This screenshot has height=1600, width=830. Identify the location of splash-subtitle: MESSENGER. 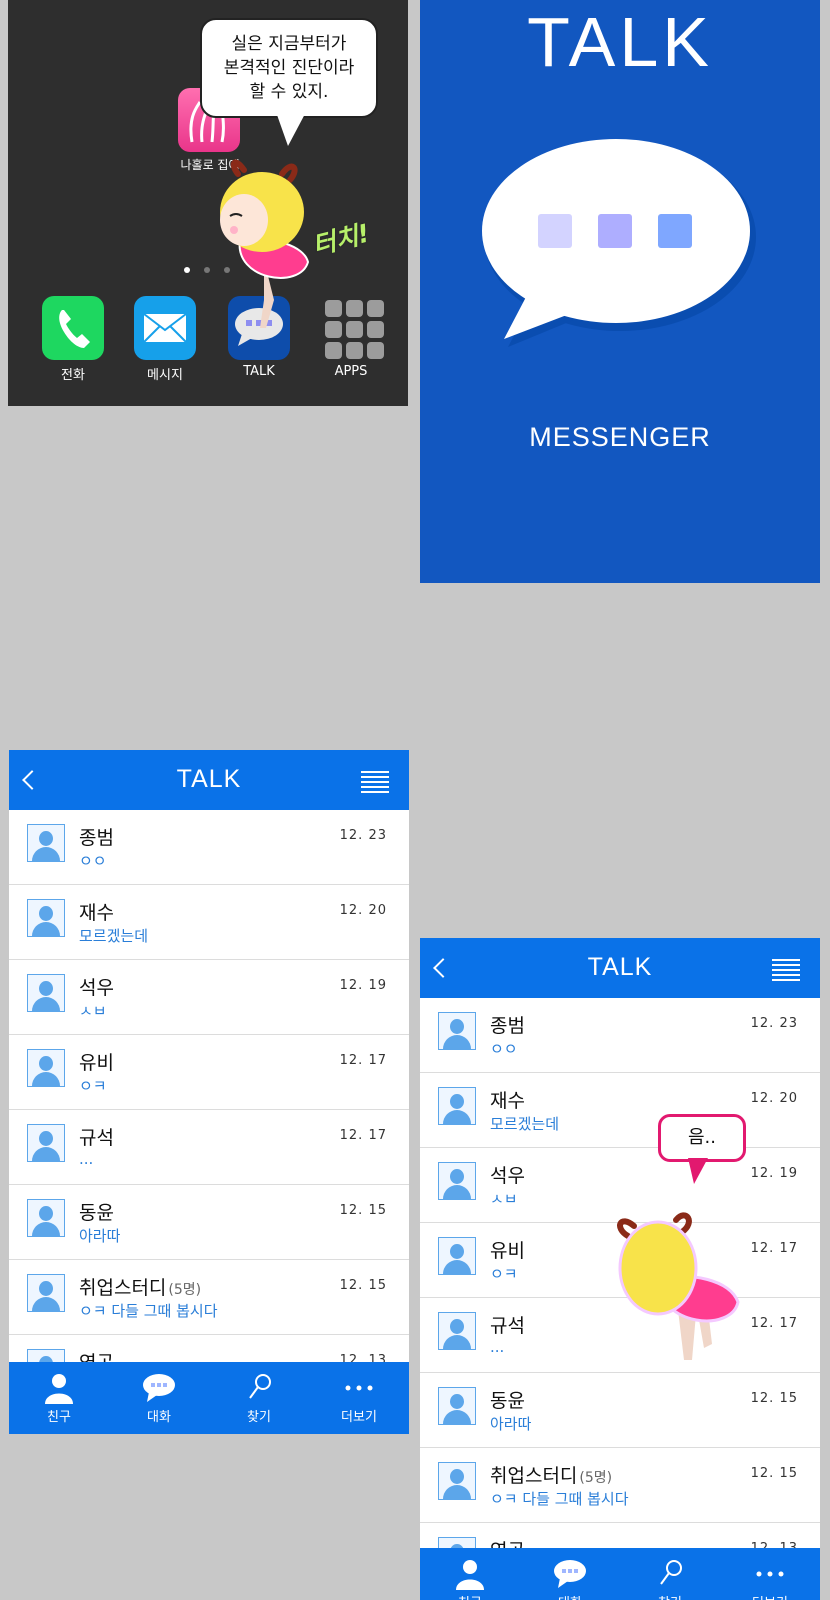
(620, 437).